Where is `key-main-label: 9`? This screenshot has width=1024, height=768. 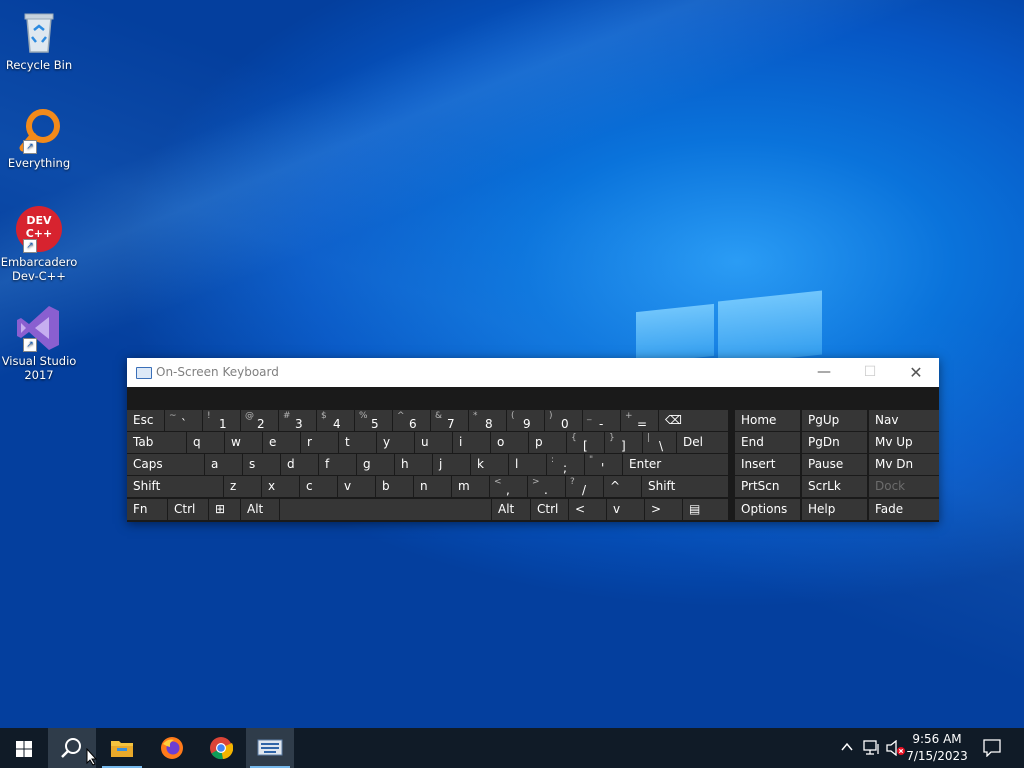
key-main-label: 9 is located at coordinates (527, 424).